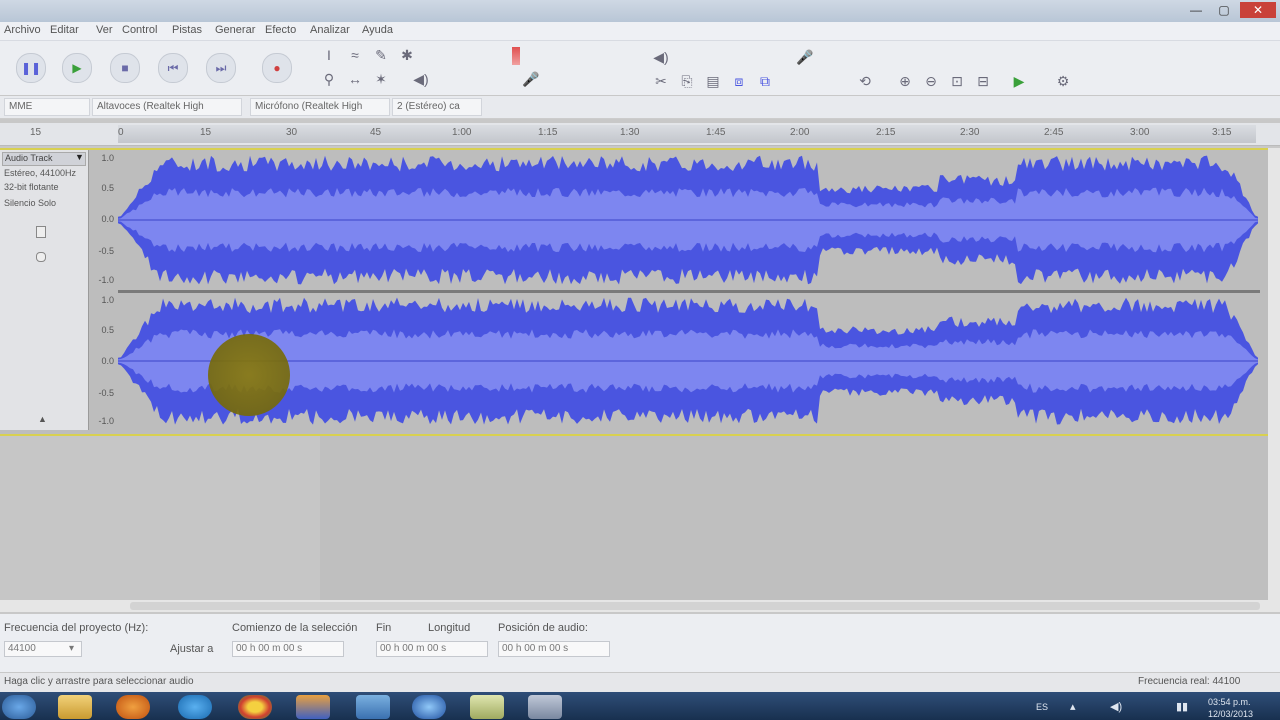 This screenshot has width=1280, height=720. I want to click on selection-length-label: Longitud, so click(449, 628).